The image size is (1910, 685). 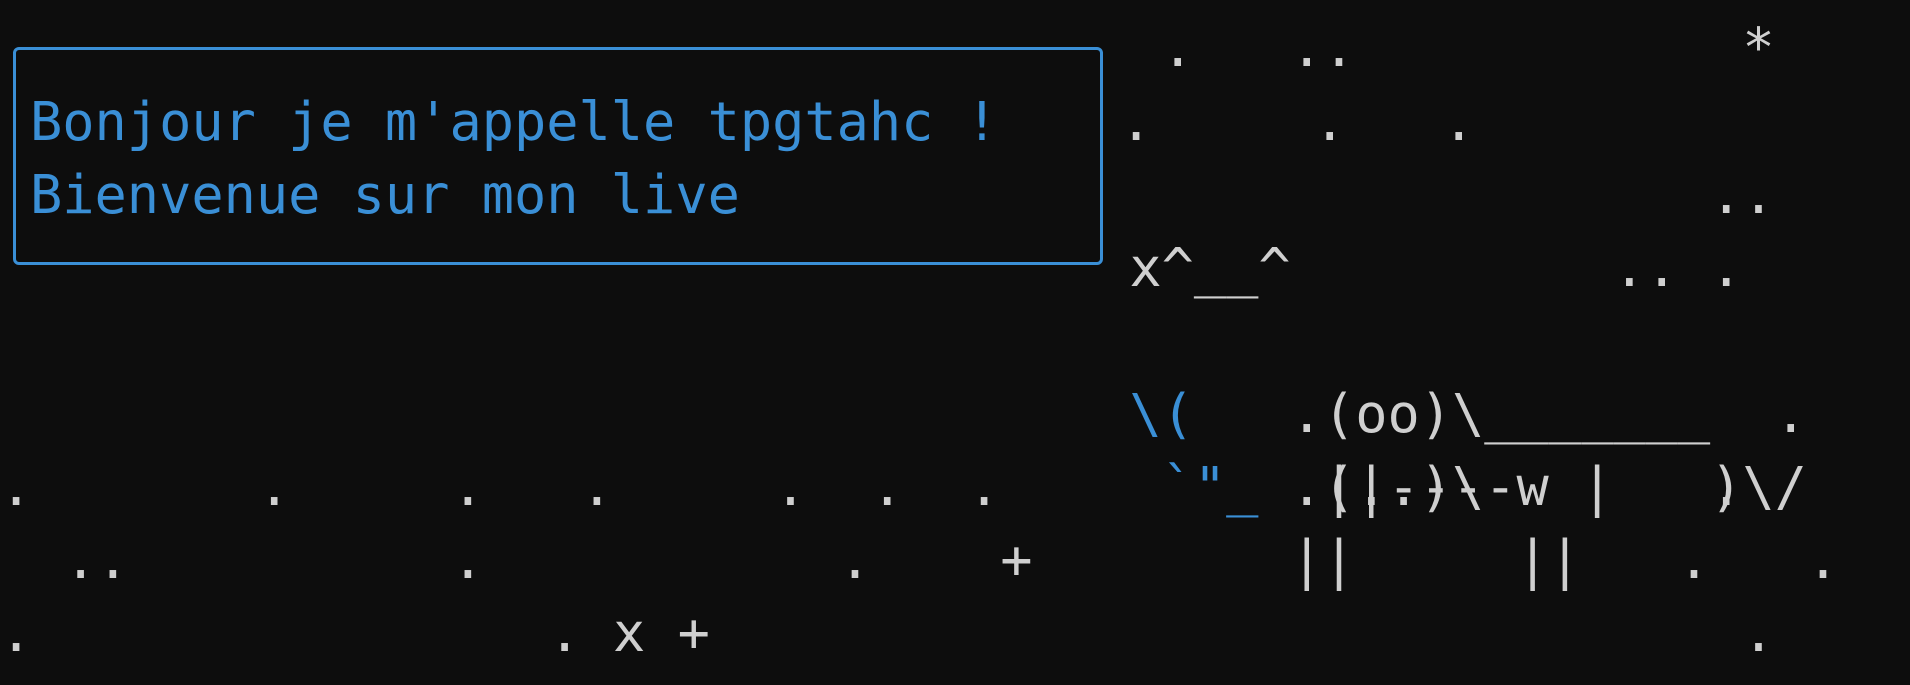 I want to click on ground-stars-row: . . x + . ., so click(x=955, y=632).